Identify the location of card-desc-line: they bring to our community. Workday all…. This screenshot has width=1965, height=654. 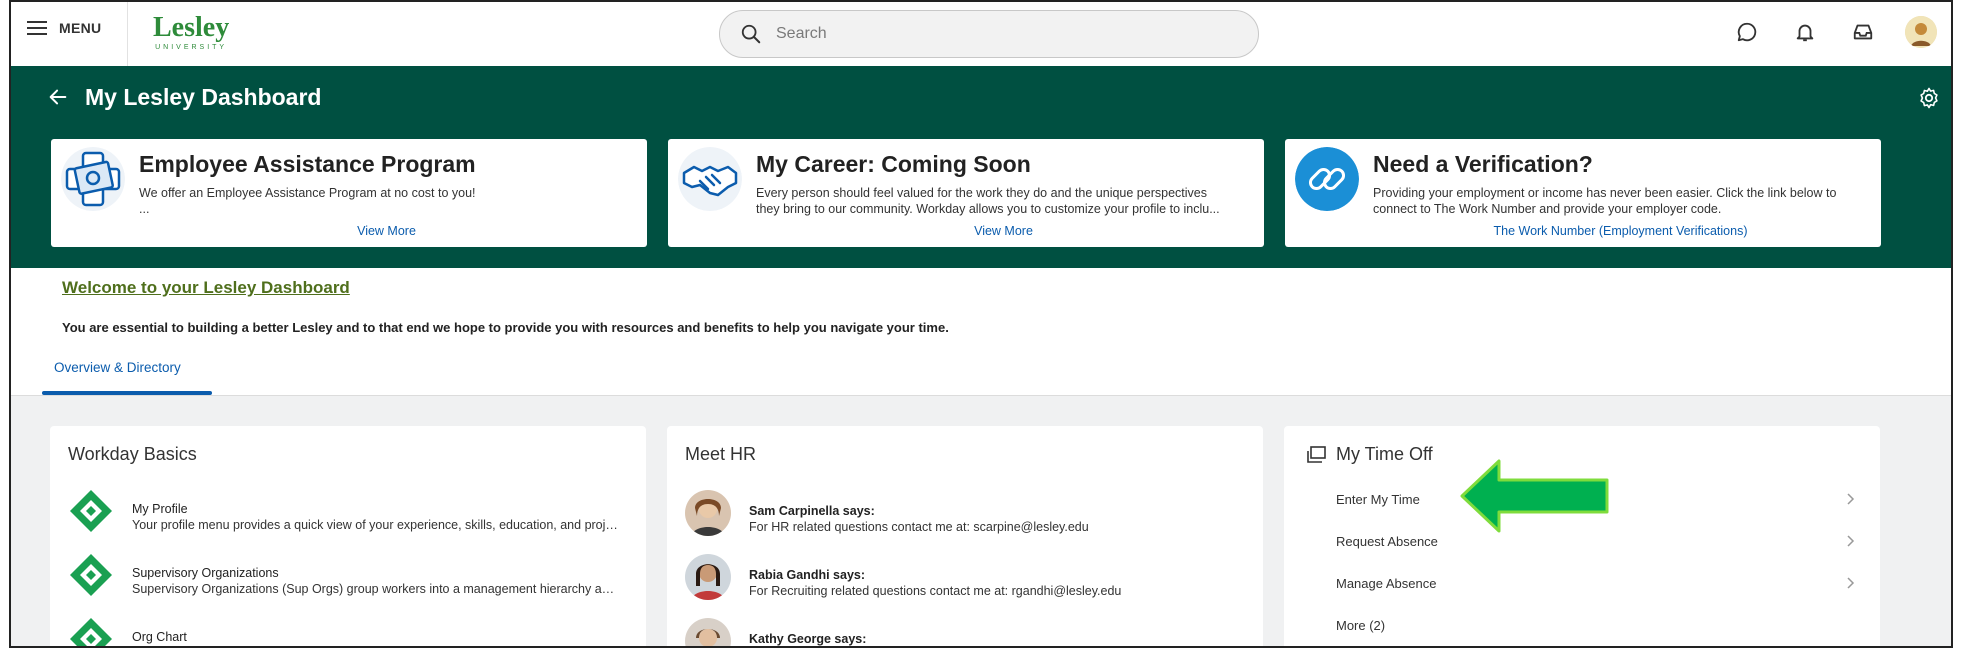
(988, 209).